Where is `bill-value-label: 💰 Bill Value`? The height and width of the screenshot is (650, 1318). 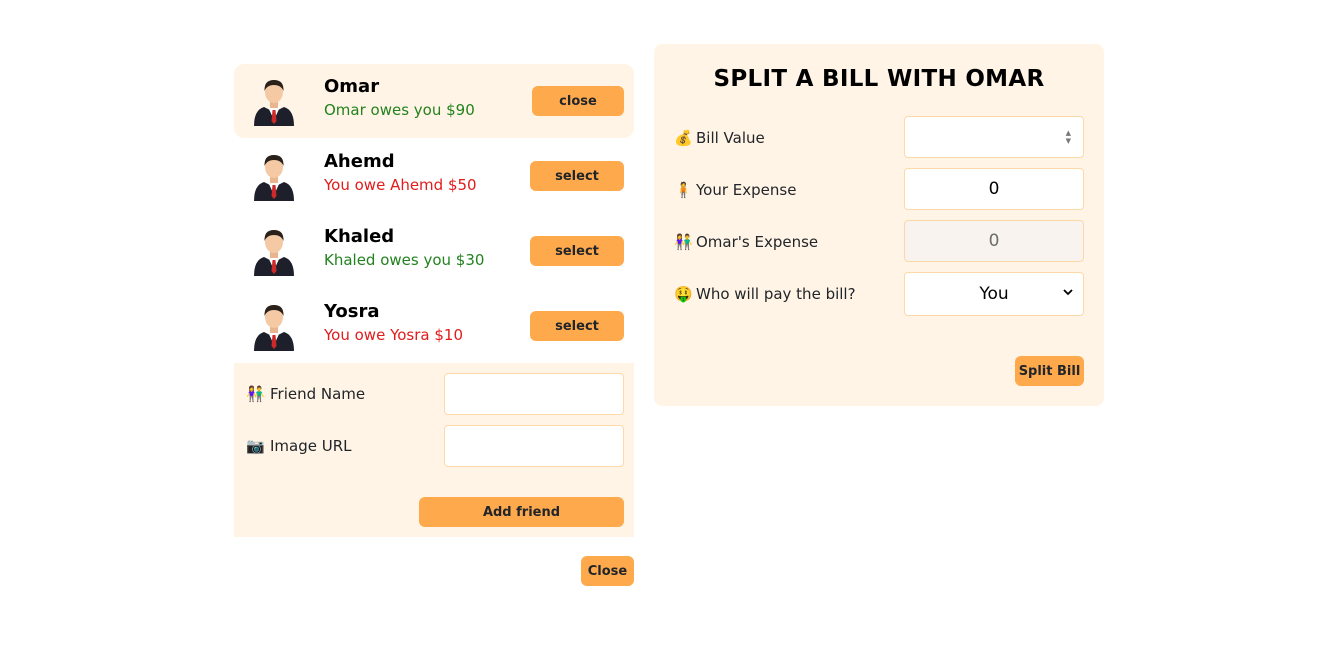
bill-value-label: 💰 Bill Value is located at coordinates (719, 138).